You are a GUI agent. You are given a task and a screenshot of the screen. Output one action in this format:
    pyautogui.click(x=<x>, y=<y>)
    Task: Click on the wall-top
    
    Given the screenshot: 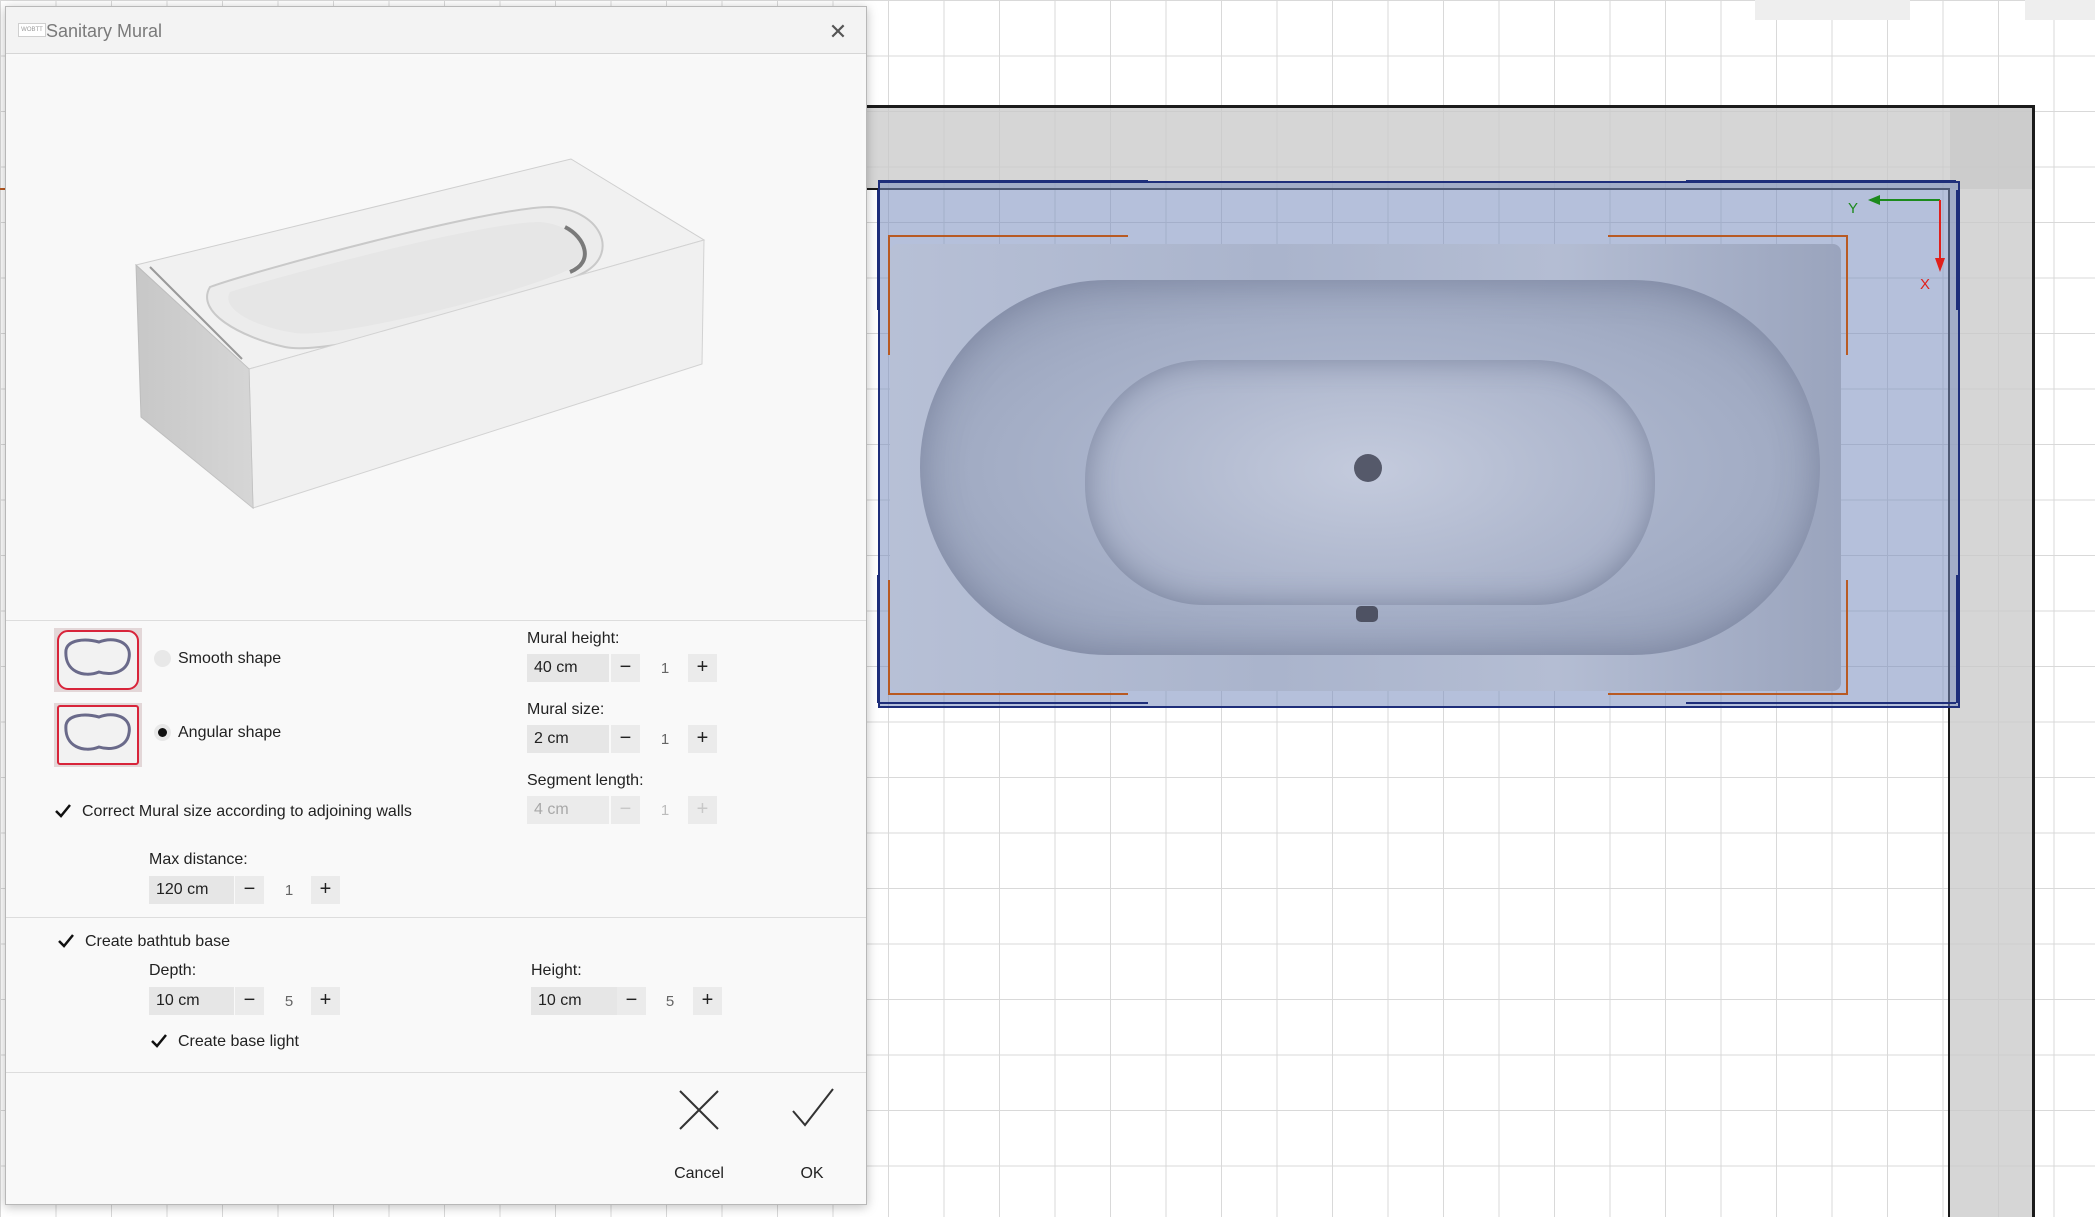 What is the action you would take?
    pyautogui.click(x=1451, y=147)
    